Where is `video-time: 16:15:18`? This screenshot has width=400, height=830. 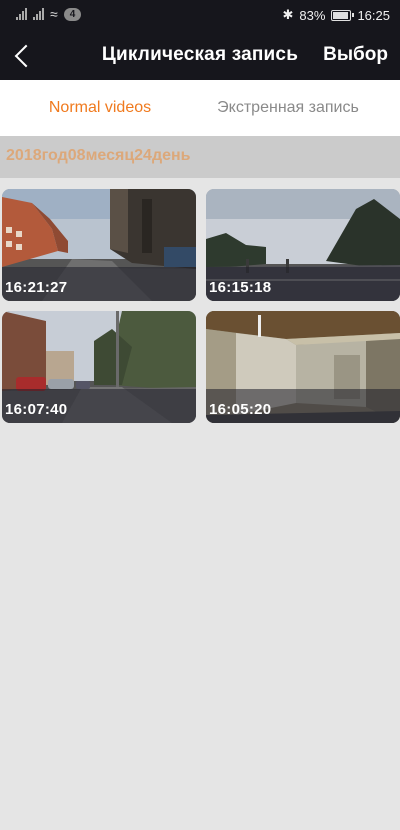
video-time: 16:15:18 is located at coordinates (240, 287).